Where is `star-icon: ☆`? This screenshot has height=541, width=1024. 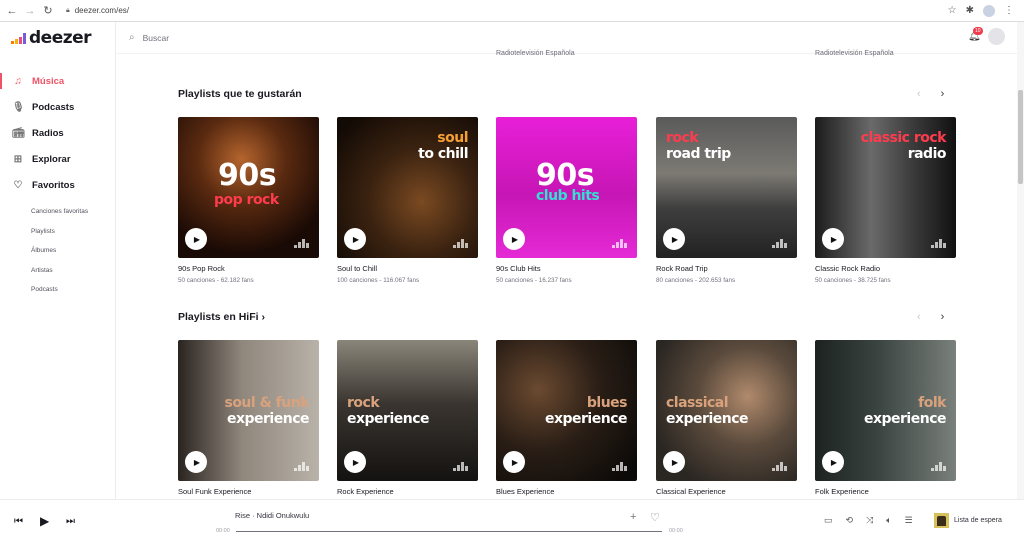
star-icon: ☆ is located at coordinates (952, 10).